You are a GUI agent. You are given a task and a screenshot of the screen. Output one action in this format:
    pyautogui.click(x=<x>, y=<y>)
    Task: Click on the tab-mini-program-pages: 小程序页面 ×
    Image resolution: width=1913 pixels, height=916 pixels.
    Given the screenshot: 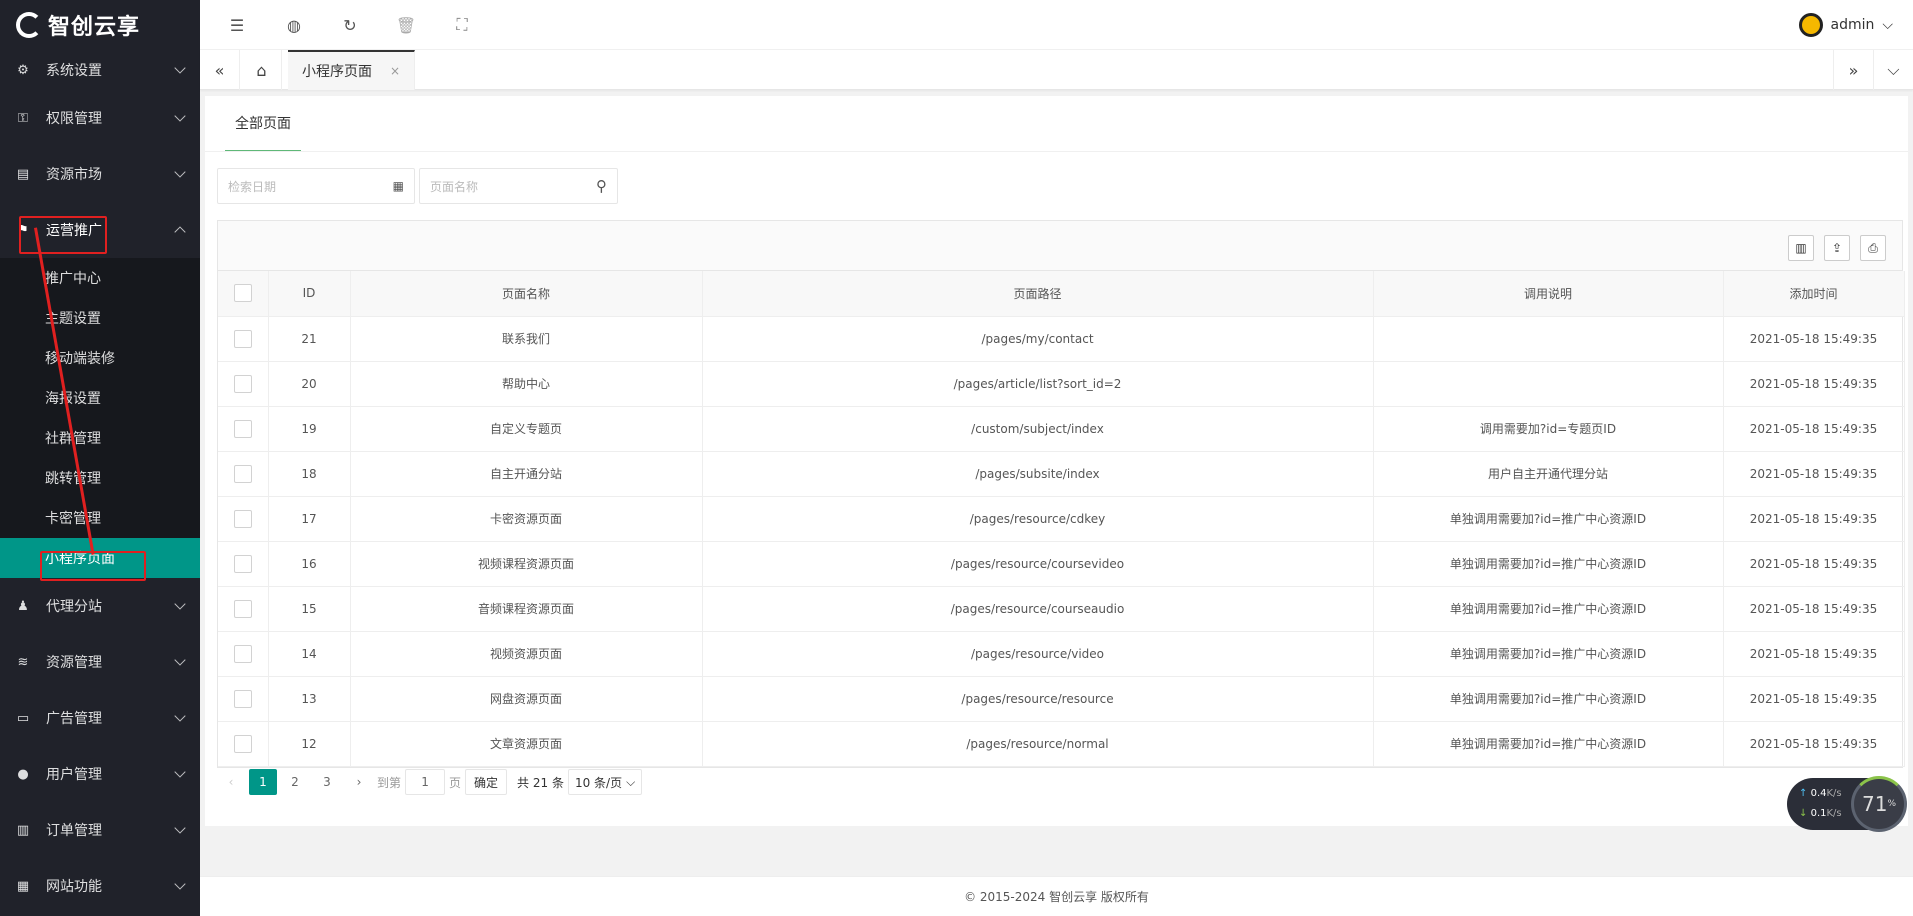 What is the action you would take?
    pyautogui.click(x=352, y=70)
    